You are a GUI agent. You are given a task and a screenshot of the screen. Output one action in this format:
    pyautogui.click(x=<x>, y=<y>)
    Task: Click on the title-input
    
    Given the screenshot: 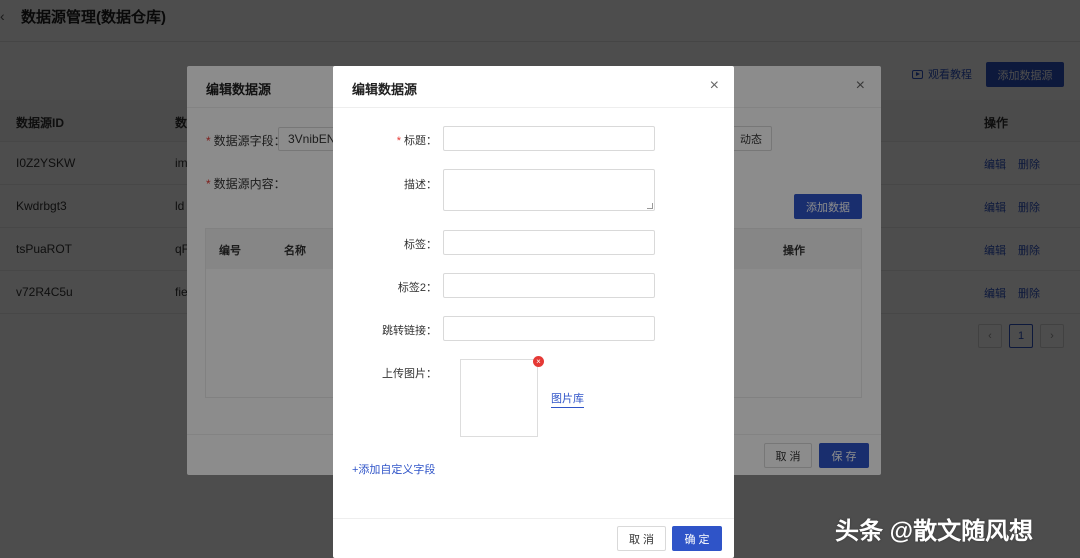 What is the action you would take?
    pyautogui.click(x=549, y=138)
    